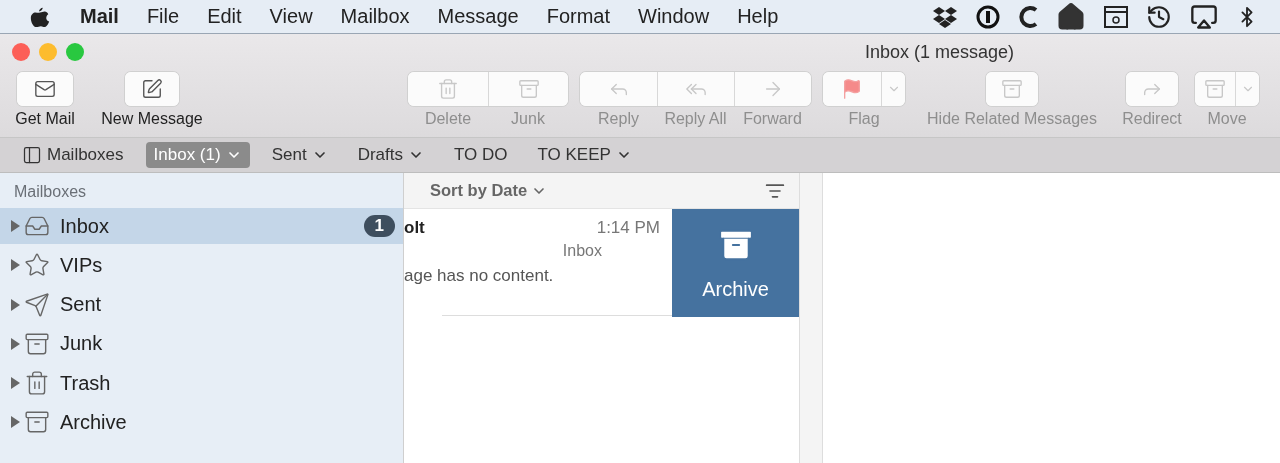 The image size is (1280, 463). Describe the element at coordinates (21, 52) in the screenshot. I see `close-button` at that location.